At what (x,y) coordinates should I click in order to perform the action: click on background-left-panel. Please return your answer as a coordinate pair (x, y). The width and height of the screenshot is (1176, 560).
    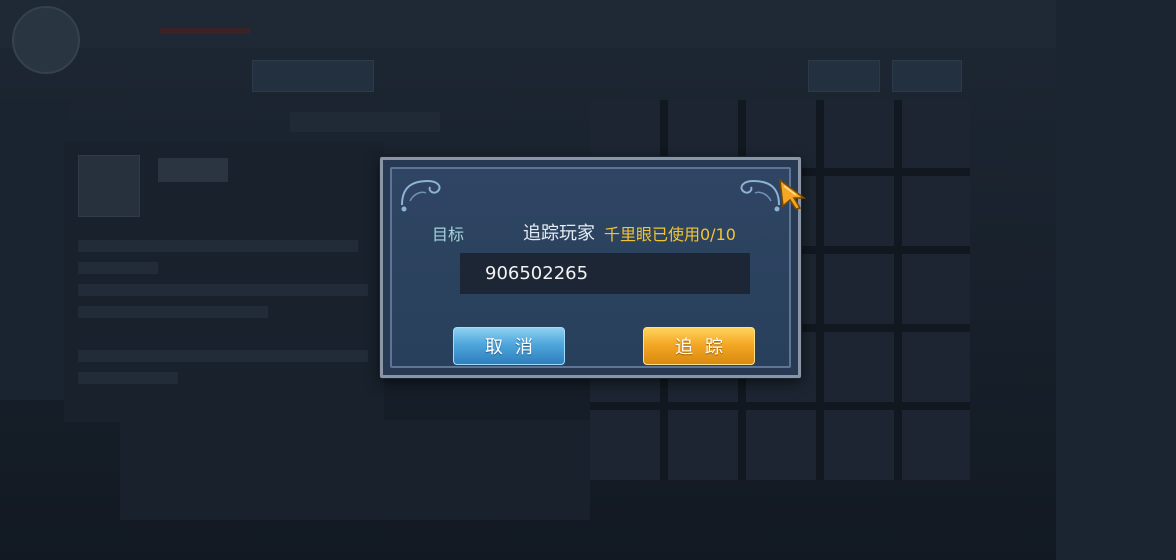
    Looking at the image, I should click on (35, 250).